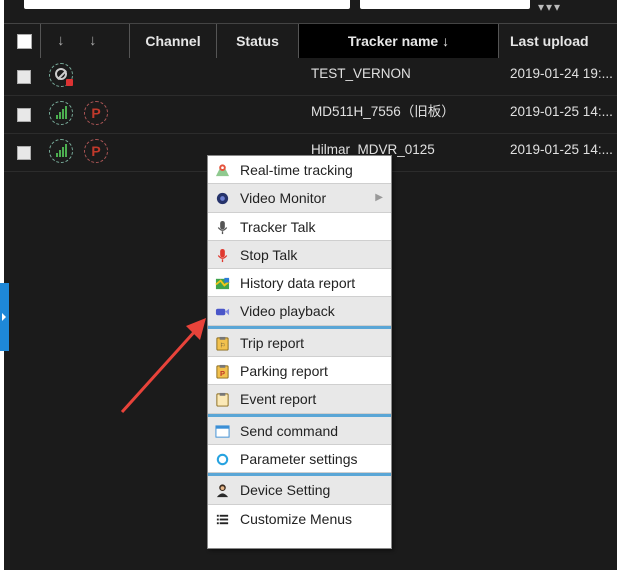 This screenshot has height=578, width=617. I want to click on user-icon, so click(222, 491).